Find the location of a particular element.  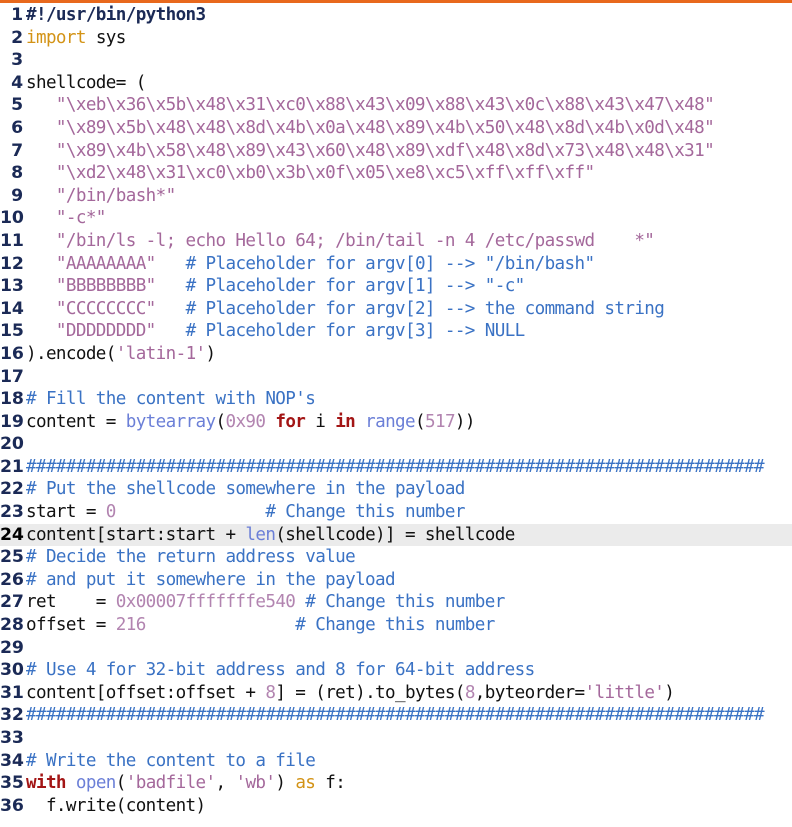

code-line: 28 offset = 216 # Change this number is located at coordinates (396, 625).